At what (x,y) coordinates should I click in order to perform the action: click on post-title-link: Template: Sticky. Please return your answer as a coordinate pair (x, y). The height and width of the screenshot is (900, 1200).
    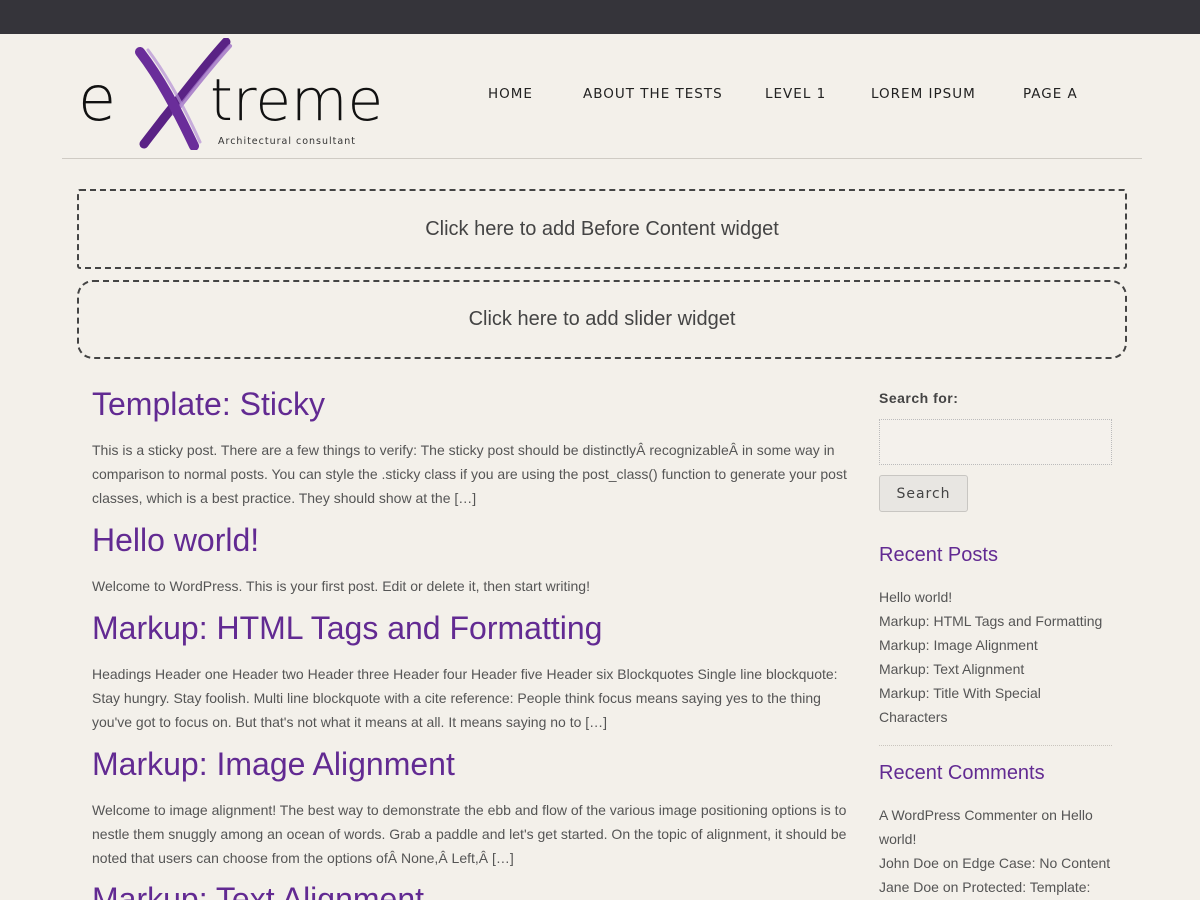
    Looking at the image, I should click on (472, 404).